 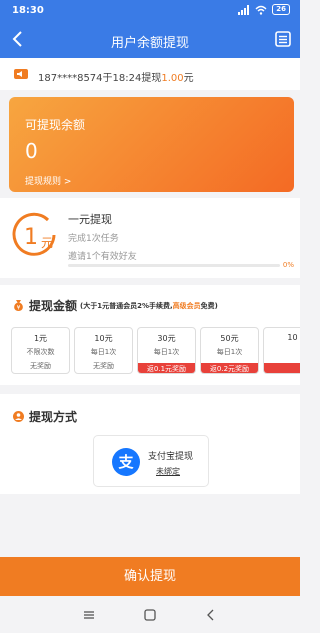 I want to click on one-yuan-task: 完成1次任务, so click(x=93, y=239).